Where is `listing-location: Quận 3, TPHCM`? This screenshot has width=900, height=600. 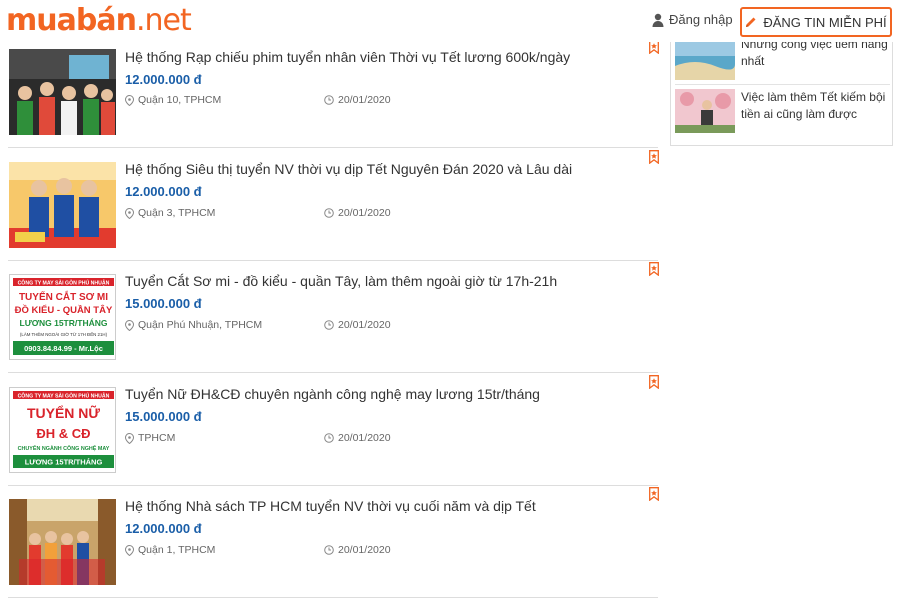 listing-location: Quận 3, TPHCM is located at coordinates (170, 213).